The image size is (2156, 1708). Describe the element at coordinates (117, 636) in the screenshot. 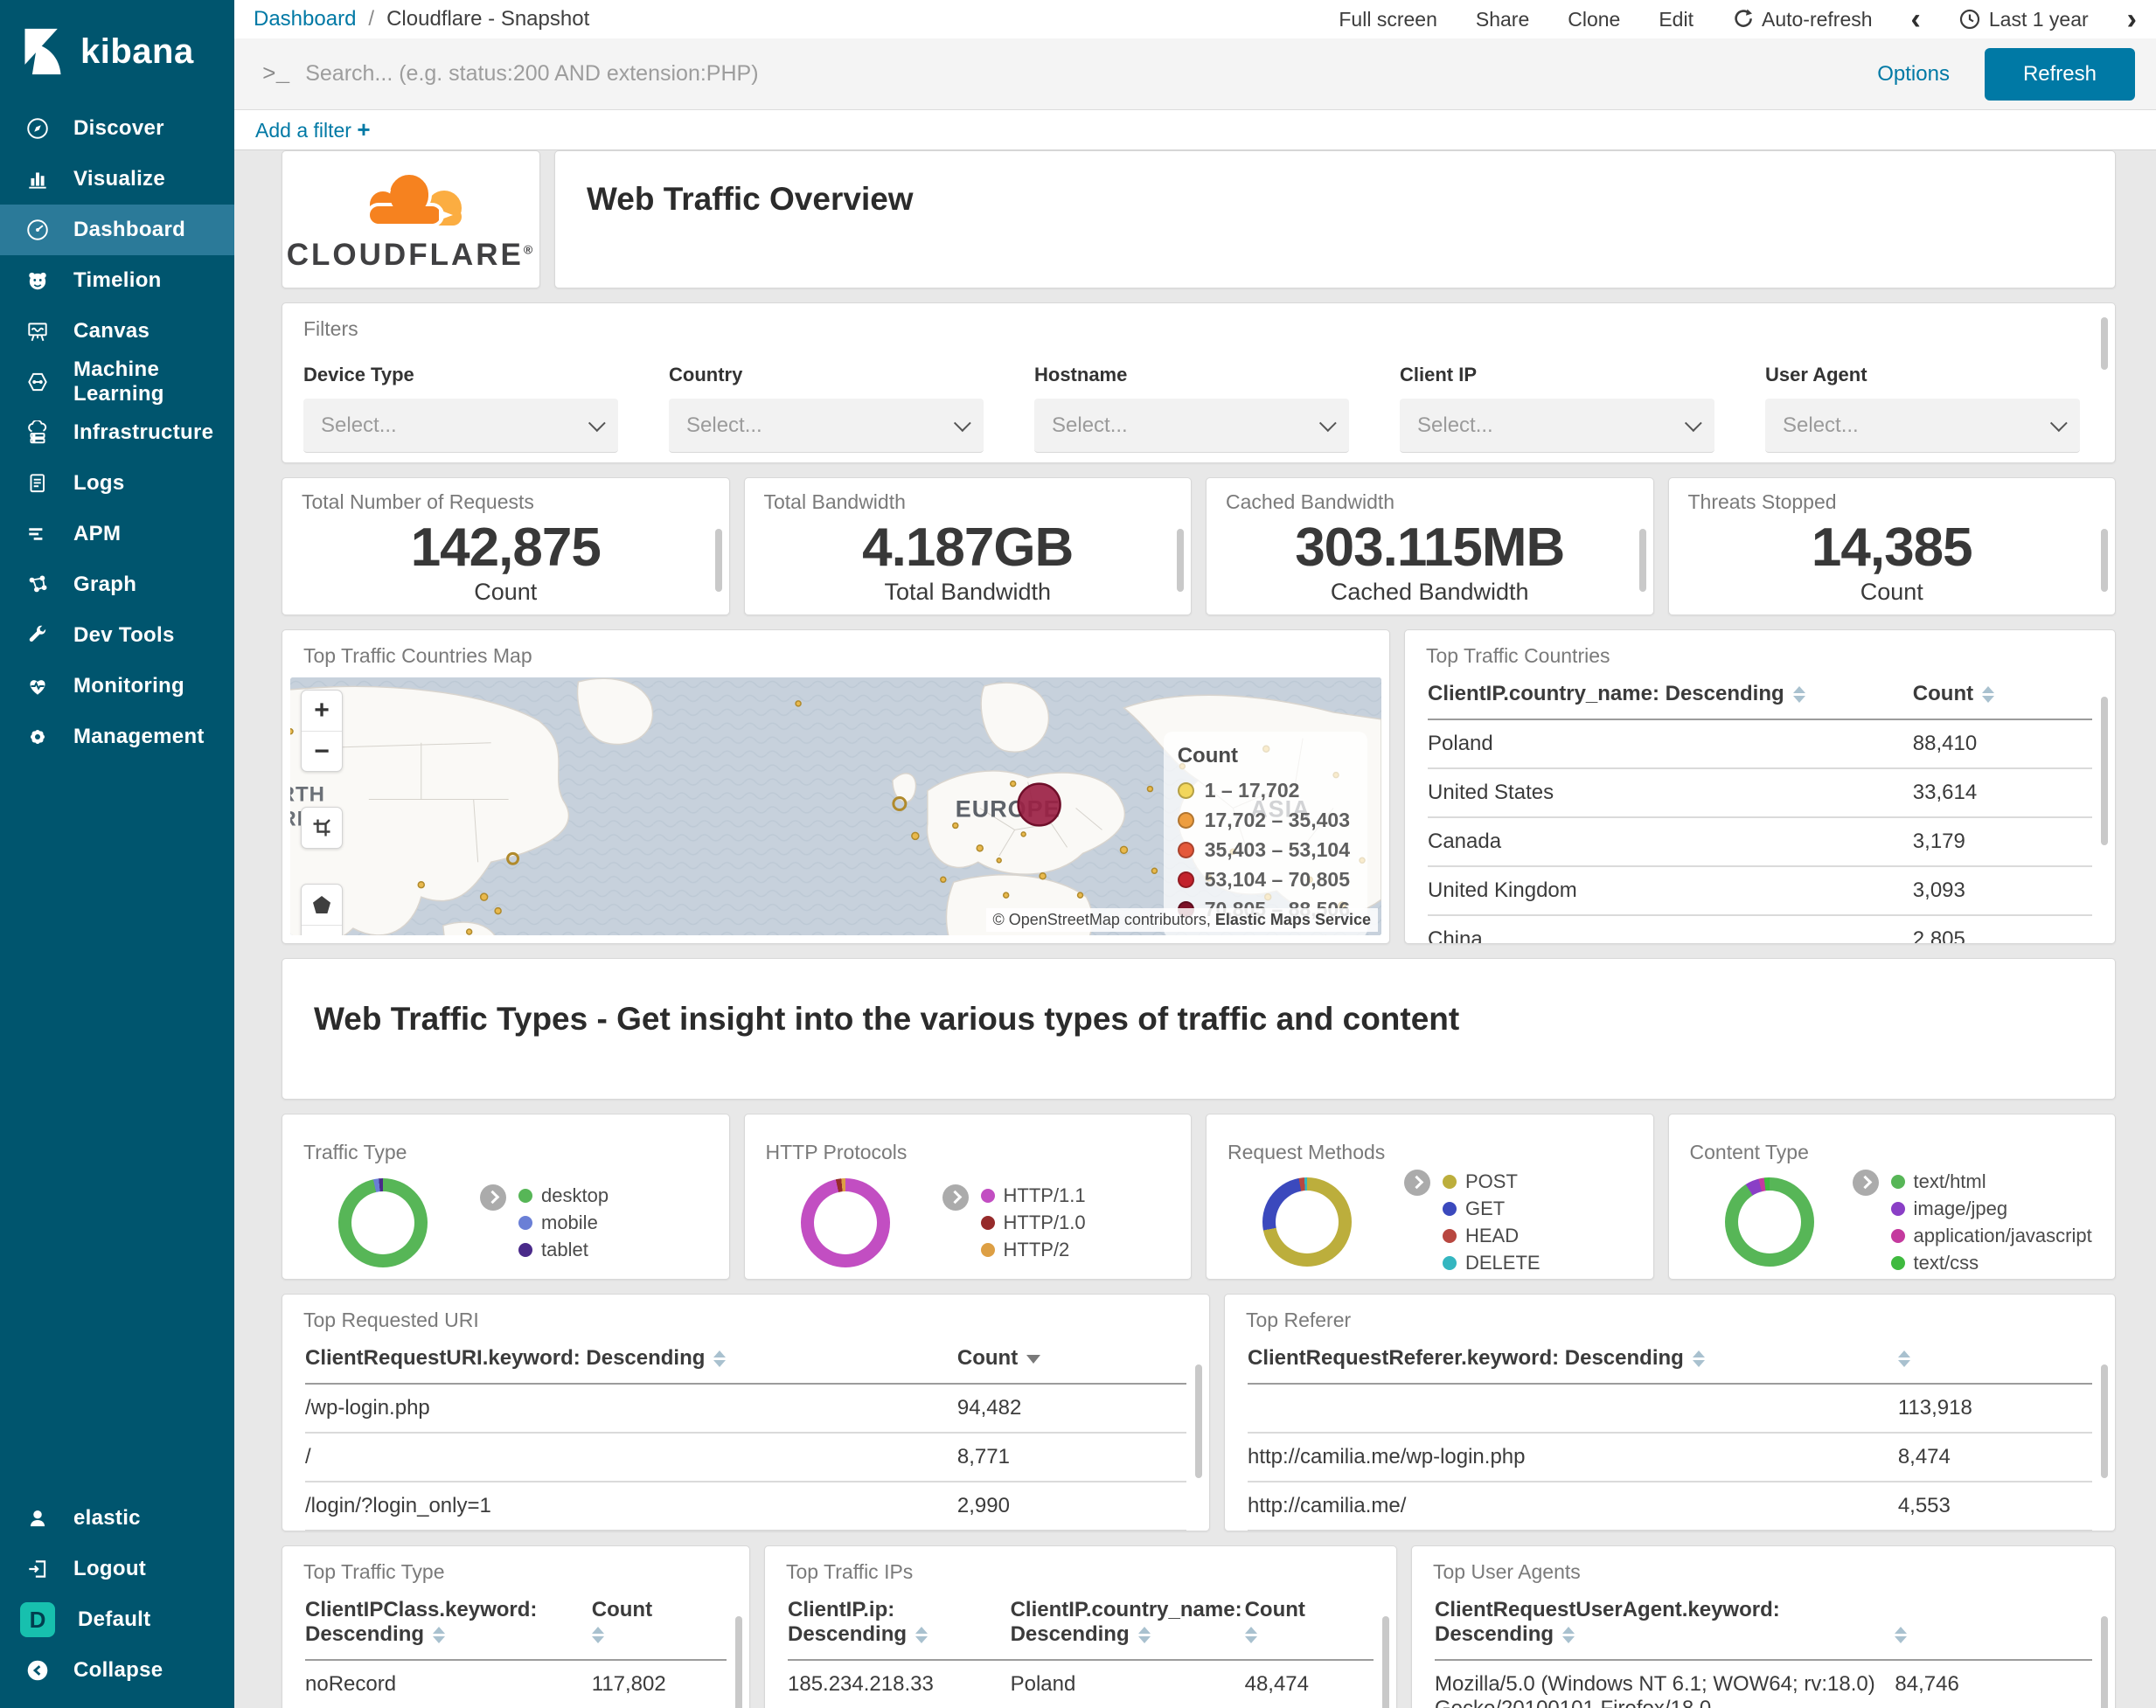

I see `sidebar-item-dev-tools: Dev Tools` at that location.